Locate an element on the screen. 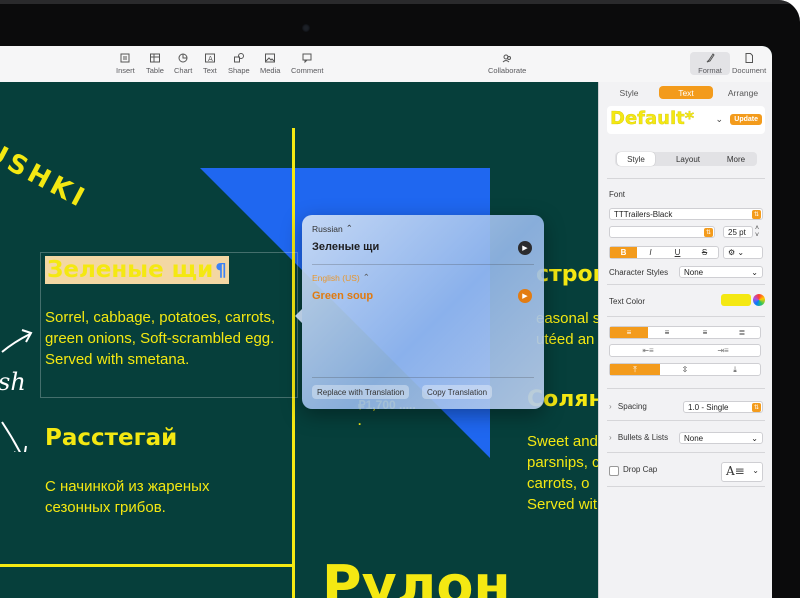 This screenshot has width=800, height=598. strikethrough-button: S is located at coordinates (704, 252).